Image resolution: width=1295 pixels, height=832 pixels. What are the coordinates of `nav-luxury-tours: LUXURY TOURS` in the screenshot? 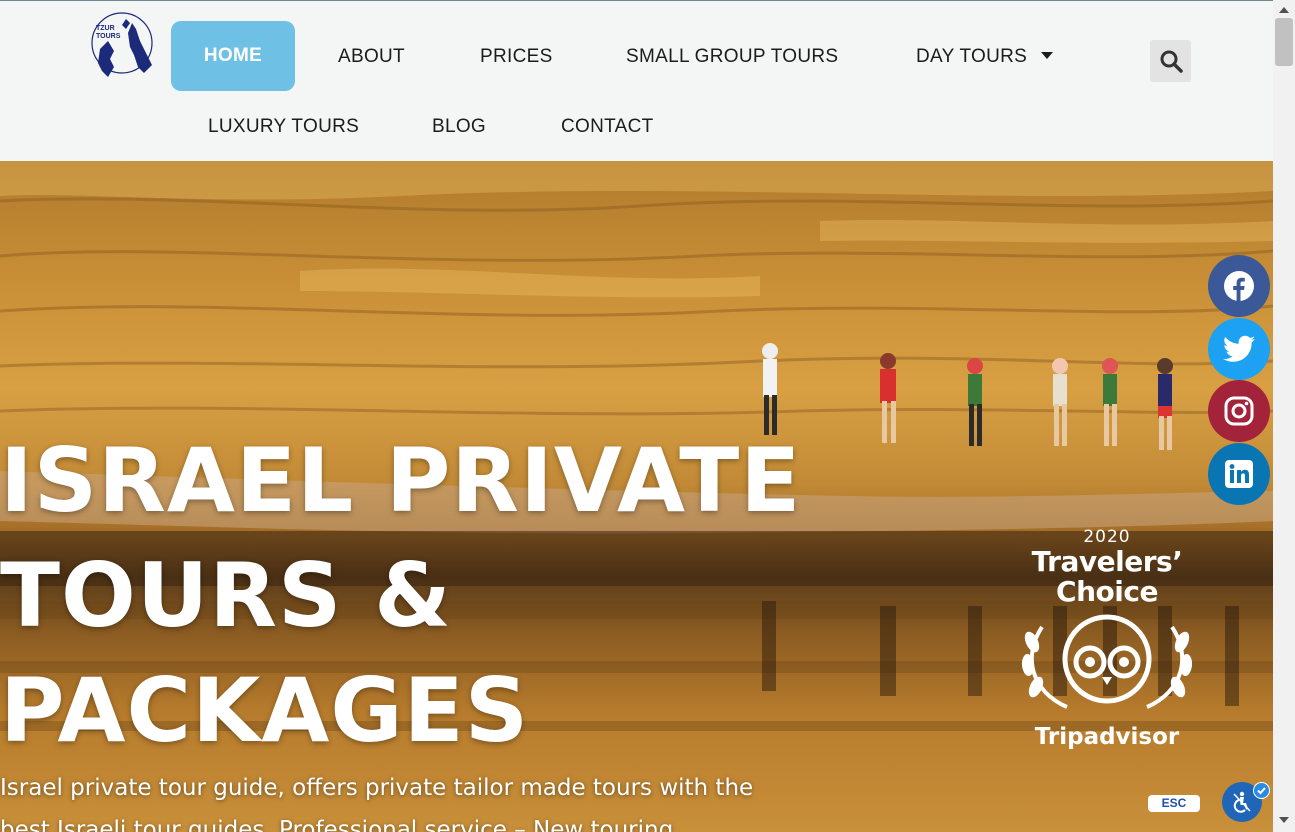 It's located at (283, 127).